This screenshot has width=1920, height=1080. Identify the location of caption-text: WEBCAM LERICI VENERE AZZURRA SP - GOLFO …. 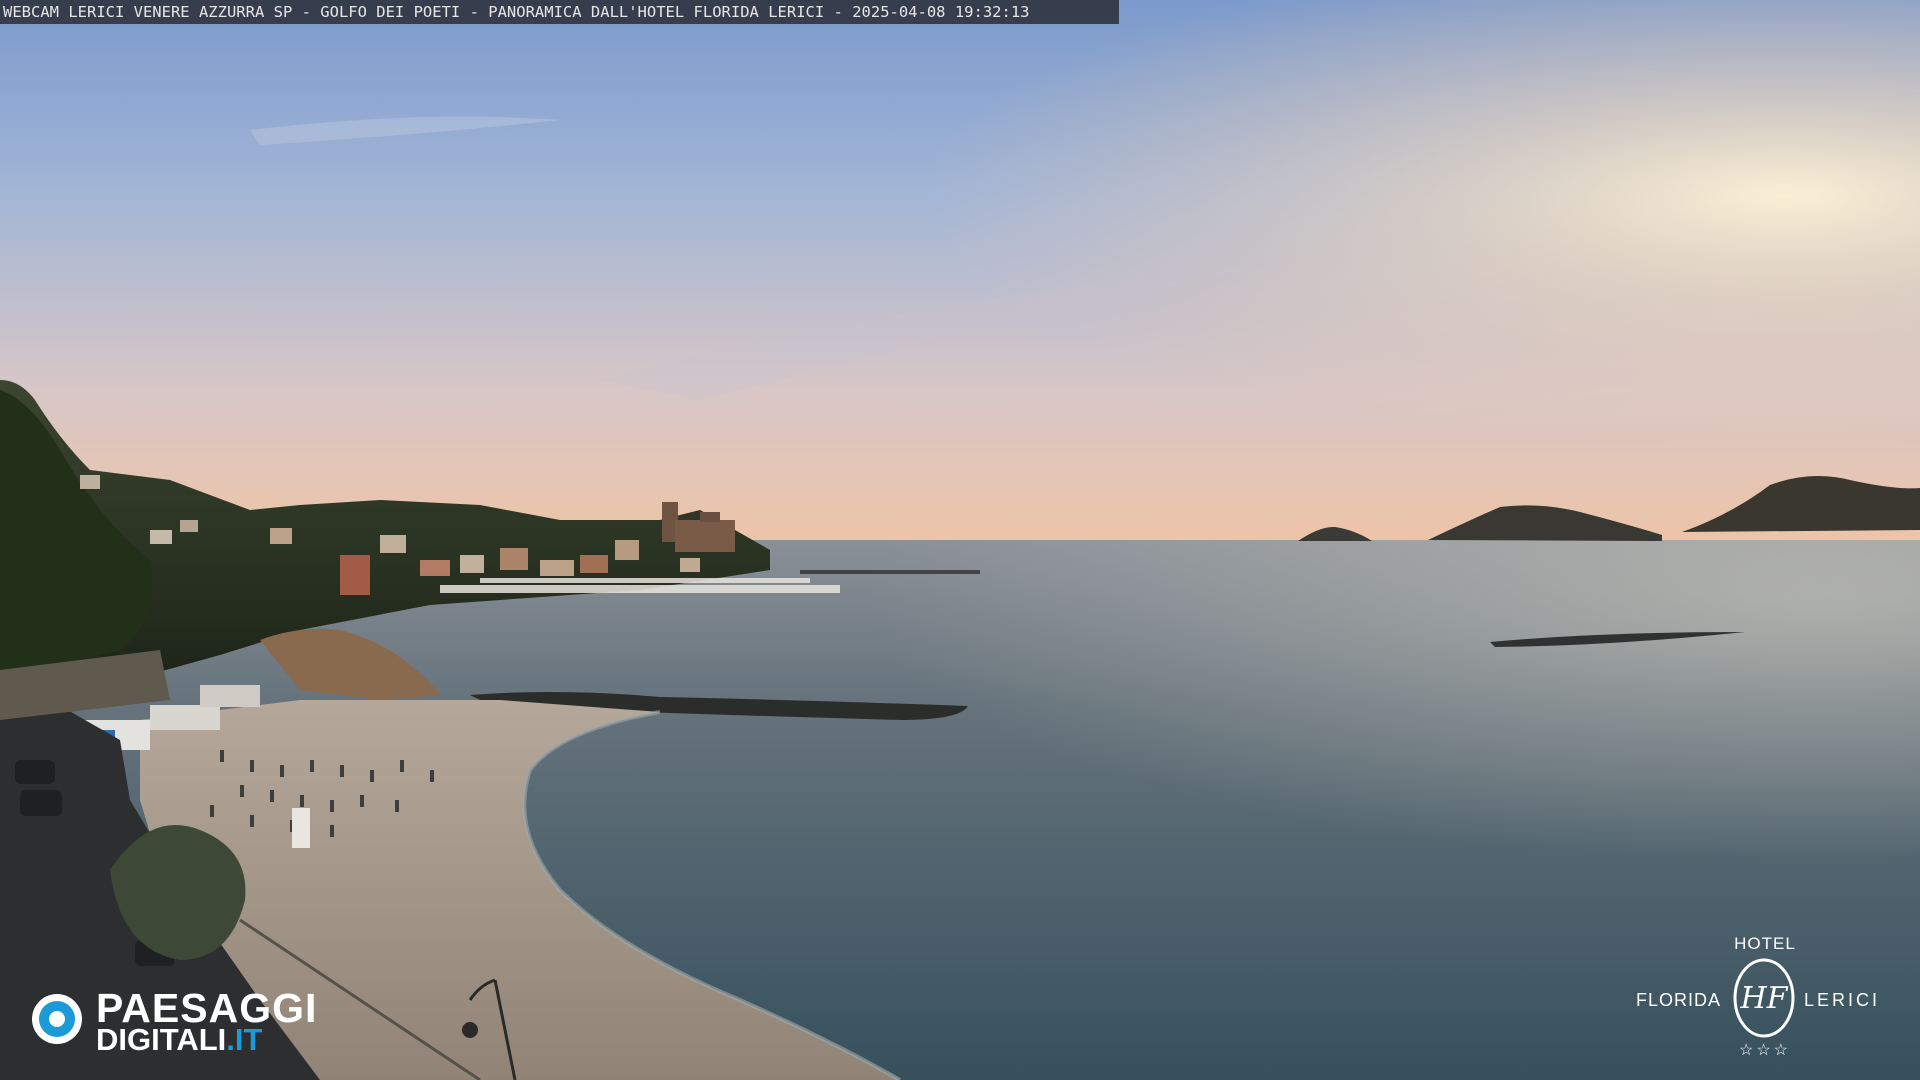
(516, 12).